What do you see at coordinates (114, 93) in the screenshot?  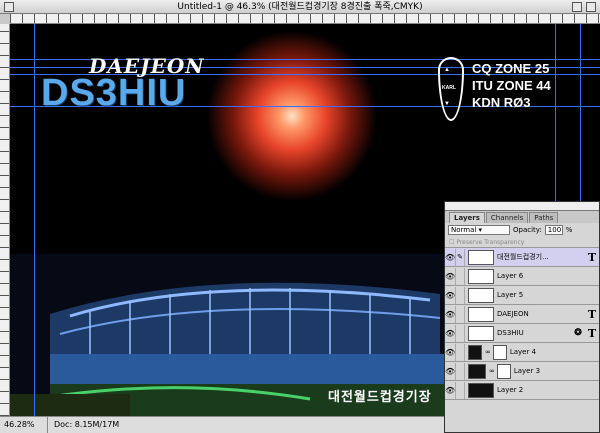 I see `callsign-text: DS3HIU` at bounding box center [114, 93].